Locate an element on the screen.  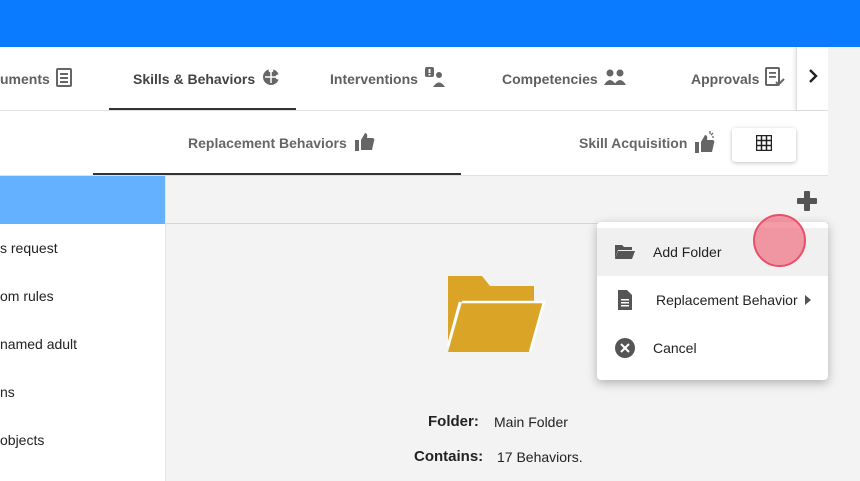
thumbs-up-sparkle-icon is located at coordinates (705, 143).